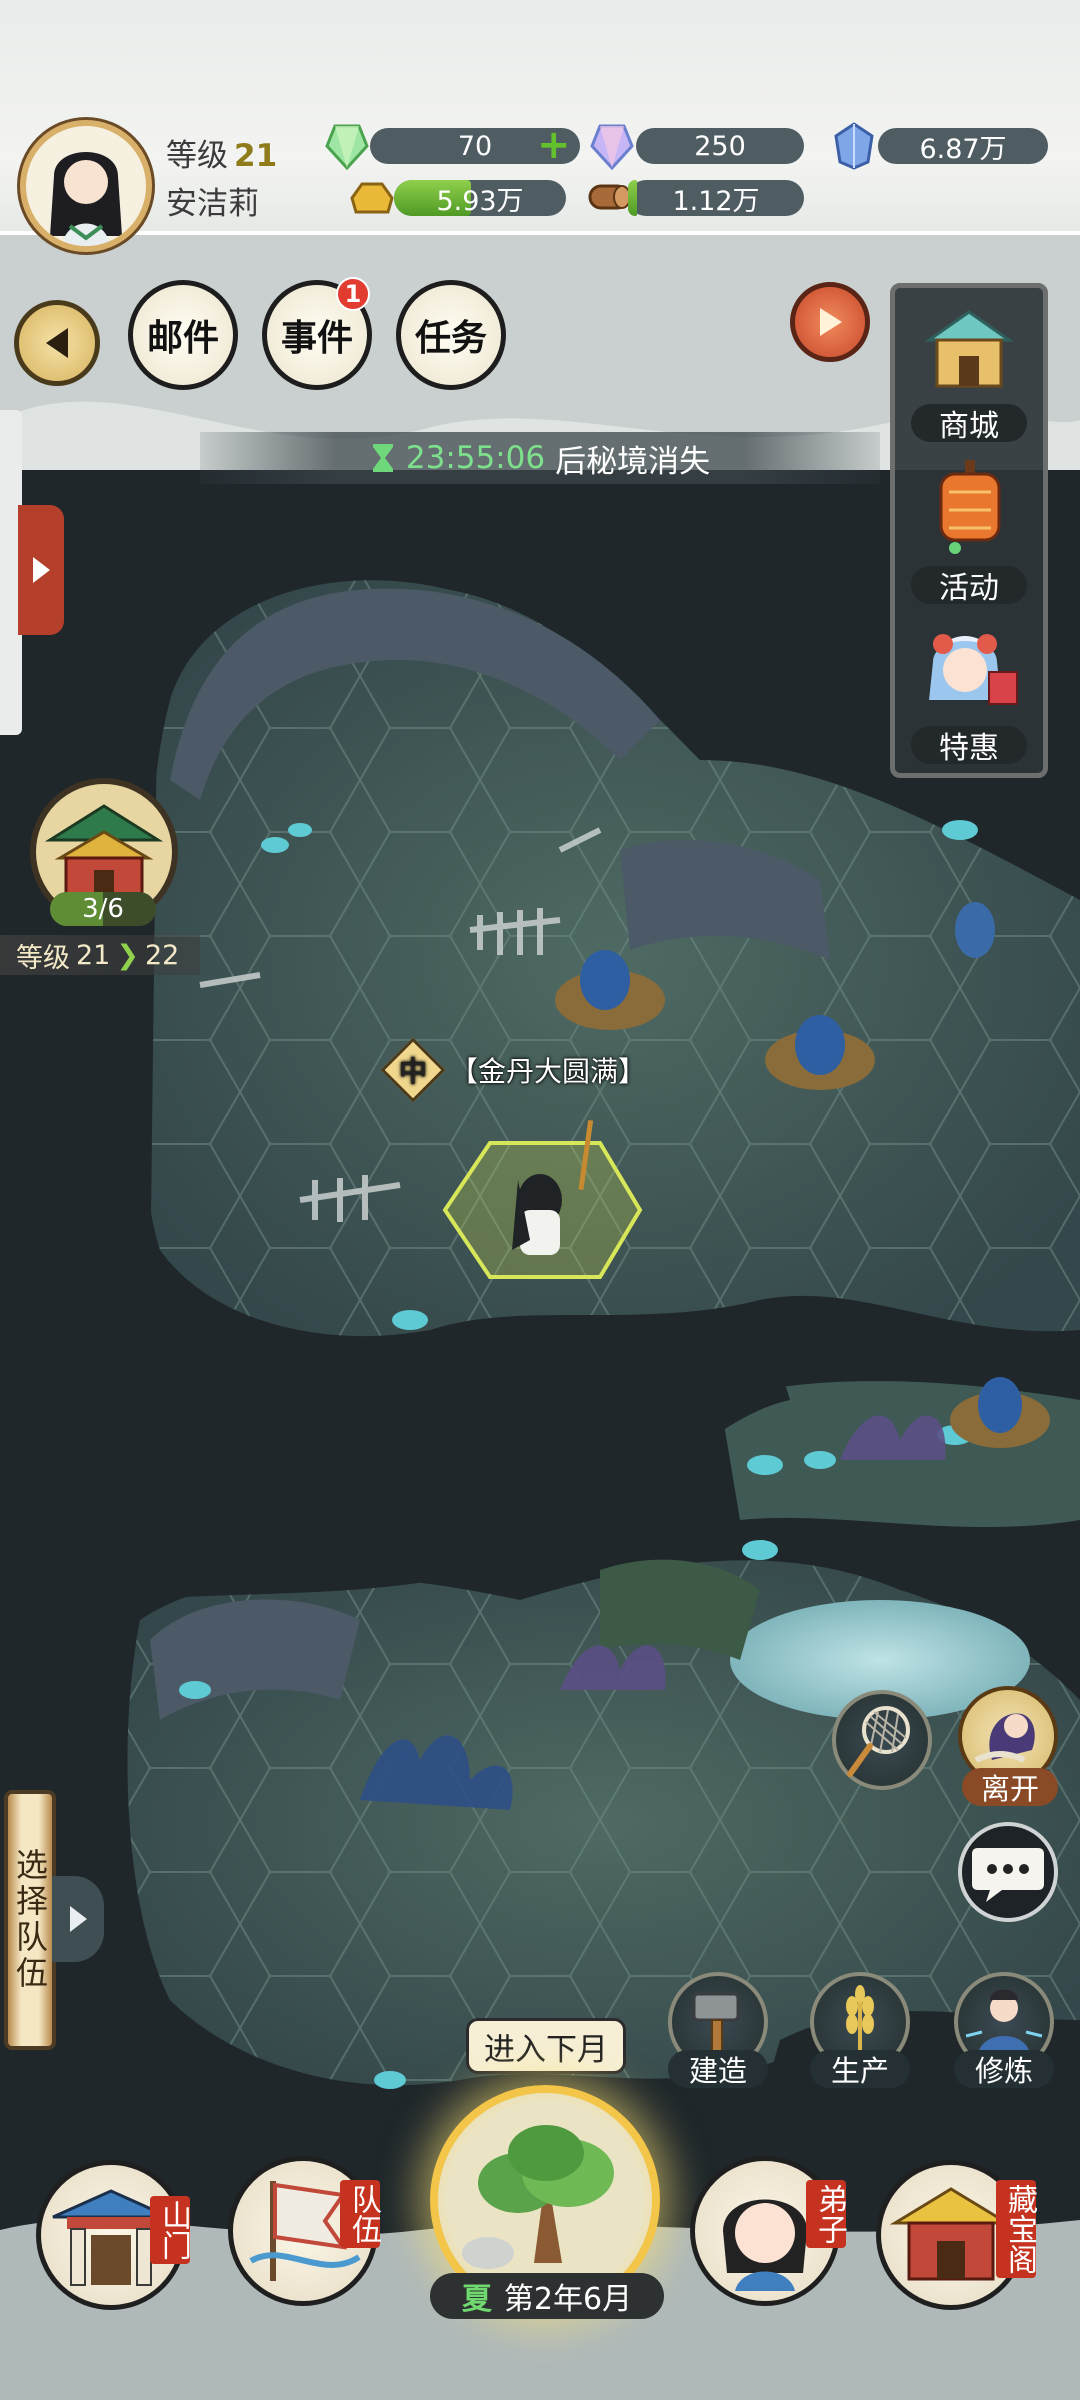 This screenshot has width=1080, height=2400. I want to click on green-spirit-stone-icon, so click(347, 147).